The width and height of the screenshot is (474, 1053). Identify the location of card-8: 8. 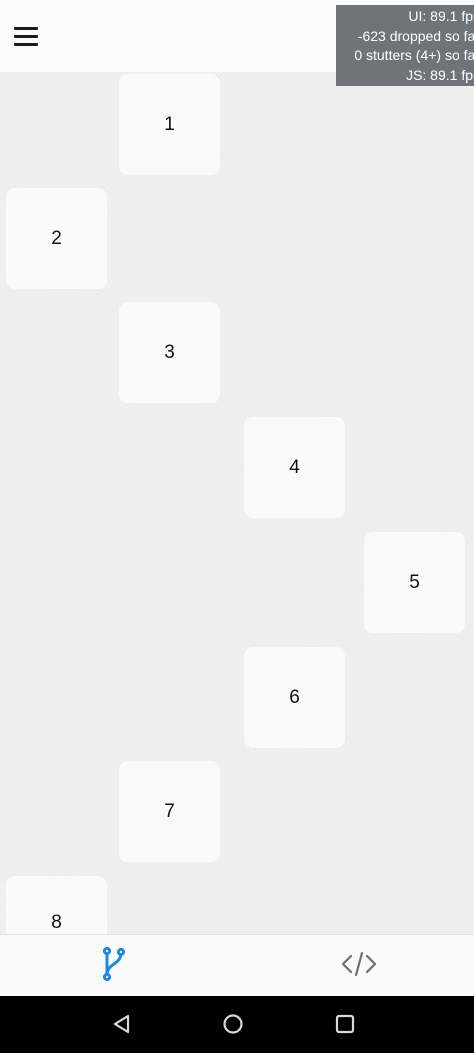
(56, 905).